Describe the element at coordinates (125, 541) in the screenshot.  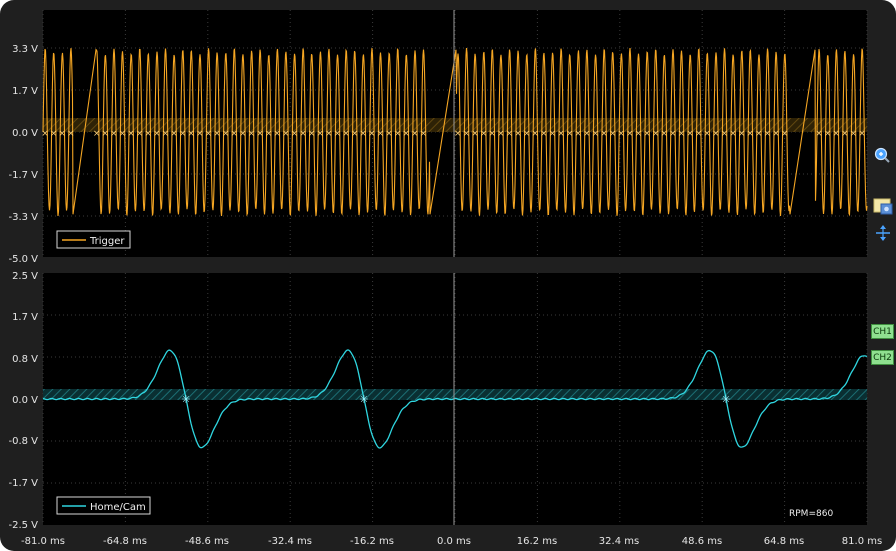
I see `x-tick-label: -64.8 ms` at that location.